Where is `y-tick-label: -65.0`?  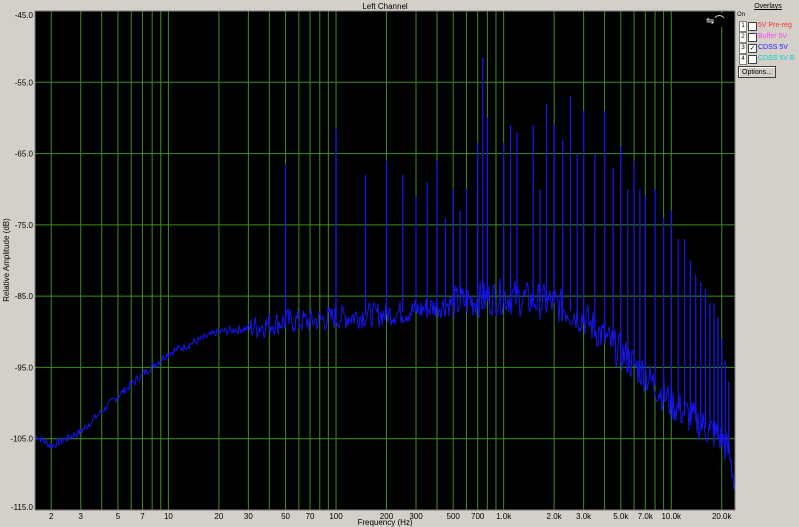
y-tick-label: -65.0 is located at coordinates (24, 154).